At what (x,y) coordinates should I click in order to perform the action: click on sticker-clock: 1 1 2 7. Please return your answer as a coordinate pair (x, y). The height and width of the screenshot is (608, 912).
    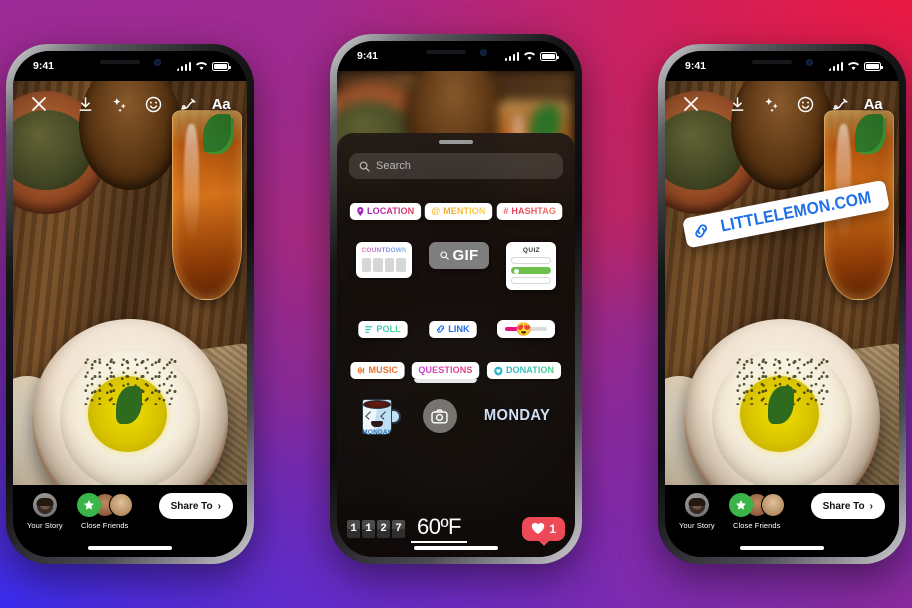
    Looking at the image, I should click on (376, 528).